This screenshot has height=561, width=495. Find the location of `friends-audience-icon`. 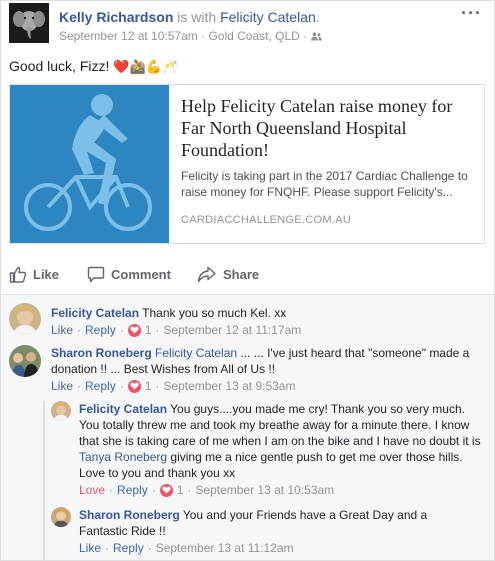

friends-audience-icon is located at coordinates (316, 36).